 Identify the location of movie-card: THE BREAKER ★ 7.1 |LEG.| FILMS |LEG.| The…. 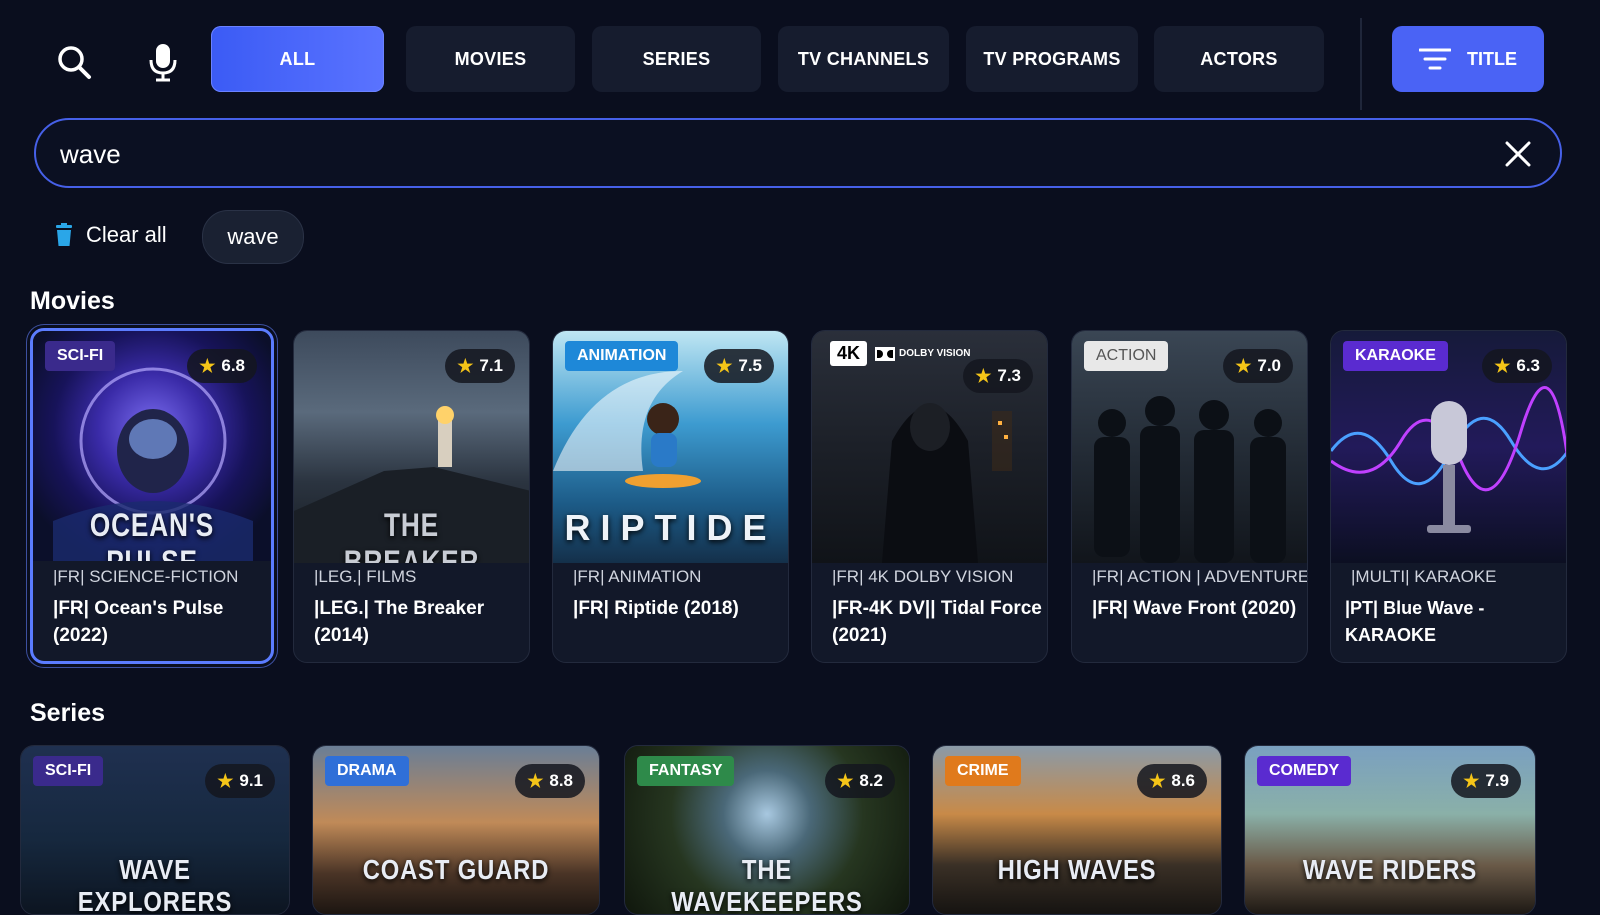
(411, 496).